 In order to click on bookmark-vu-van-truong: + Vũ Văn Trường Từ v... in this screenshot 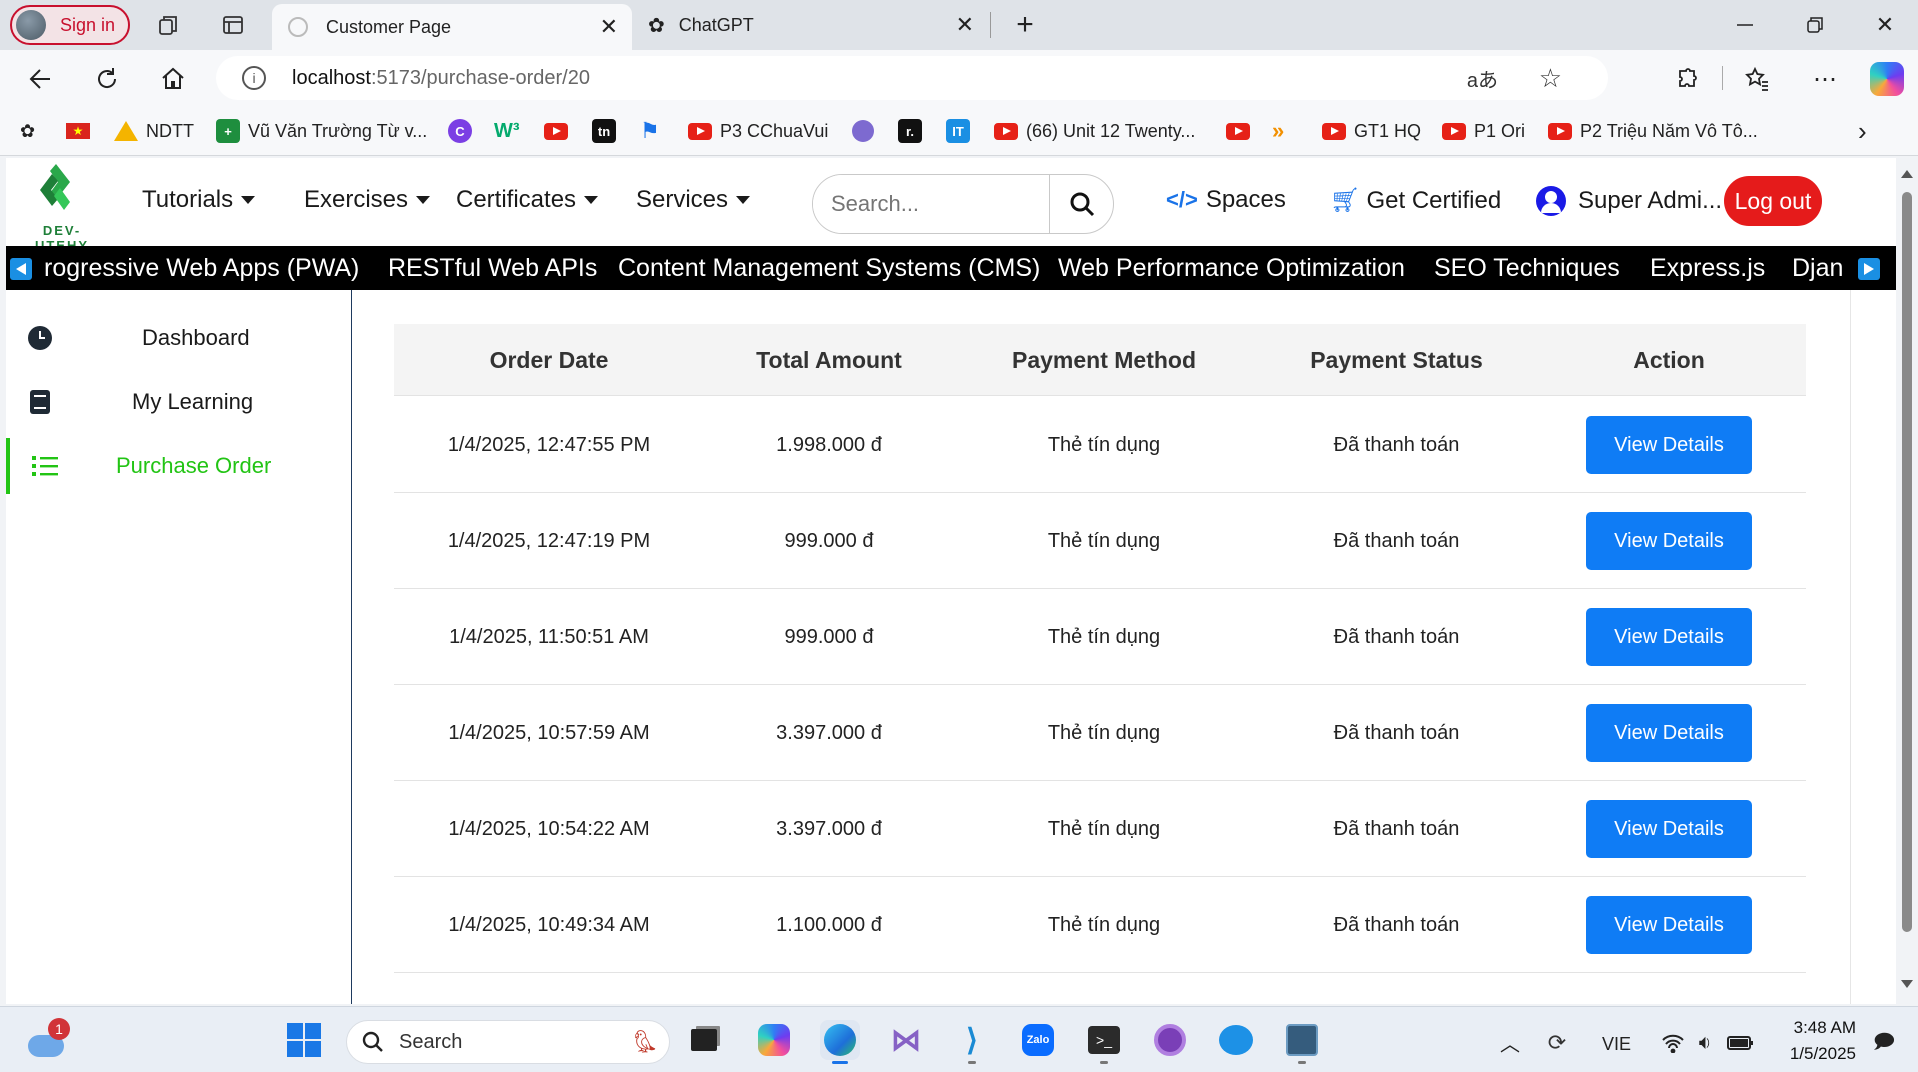, I will do `click(321, 131)`.